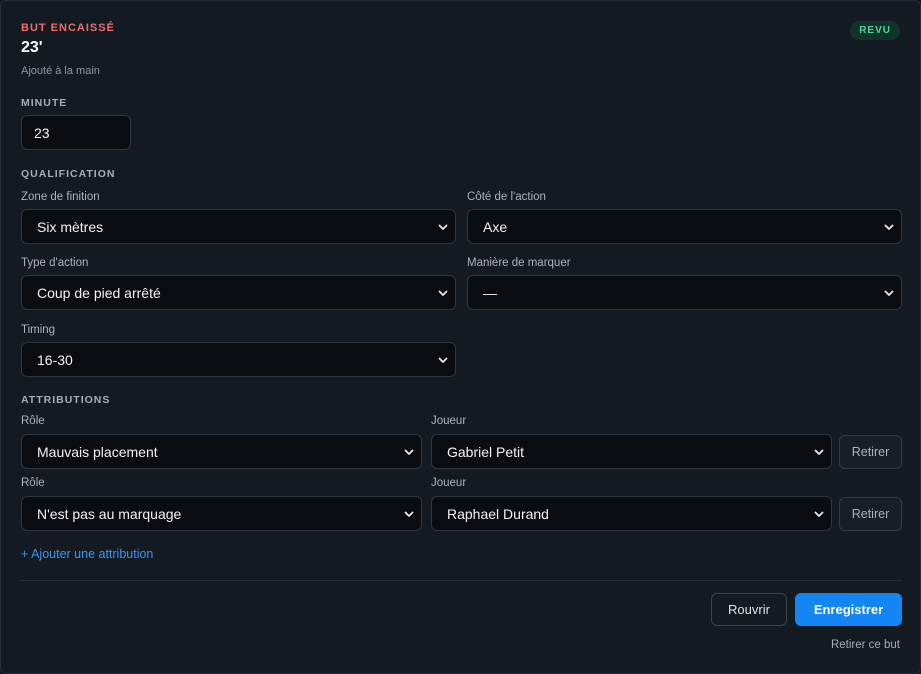 Image resolution: width=921 pixels, height=674 pixels. What do you see at coordinates (38, 330) in the screenshot?
I see `timing-label: Timing` at bounding box center [38, 330].